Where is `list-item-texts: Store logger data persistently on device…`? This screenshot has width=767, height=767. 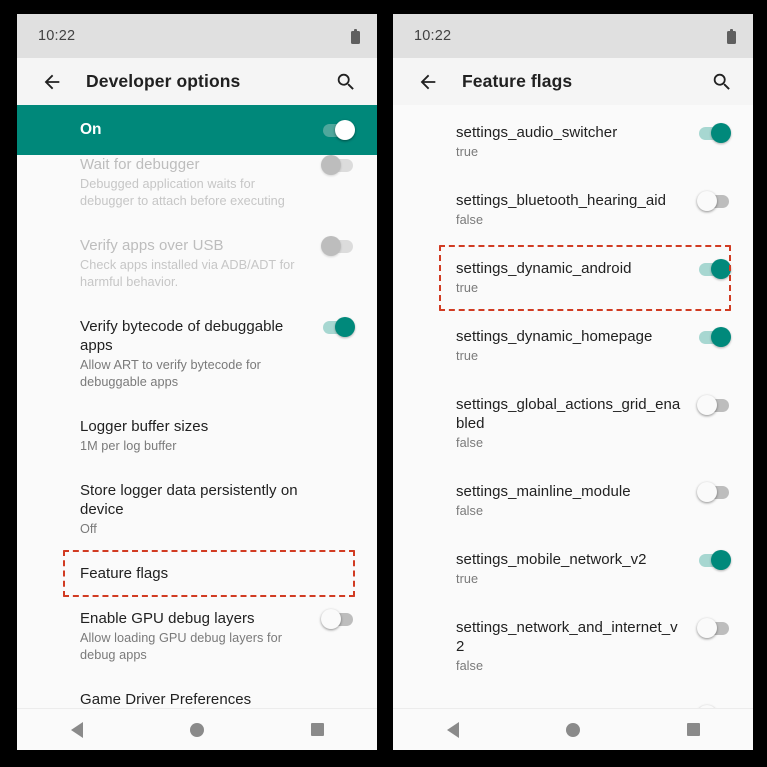
list-item-texts: Store logger data persistently on device… is located at coordinates (198, 509).